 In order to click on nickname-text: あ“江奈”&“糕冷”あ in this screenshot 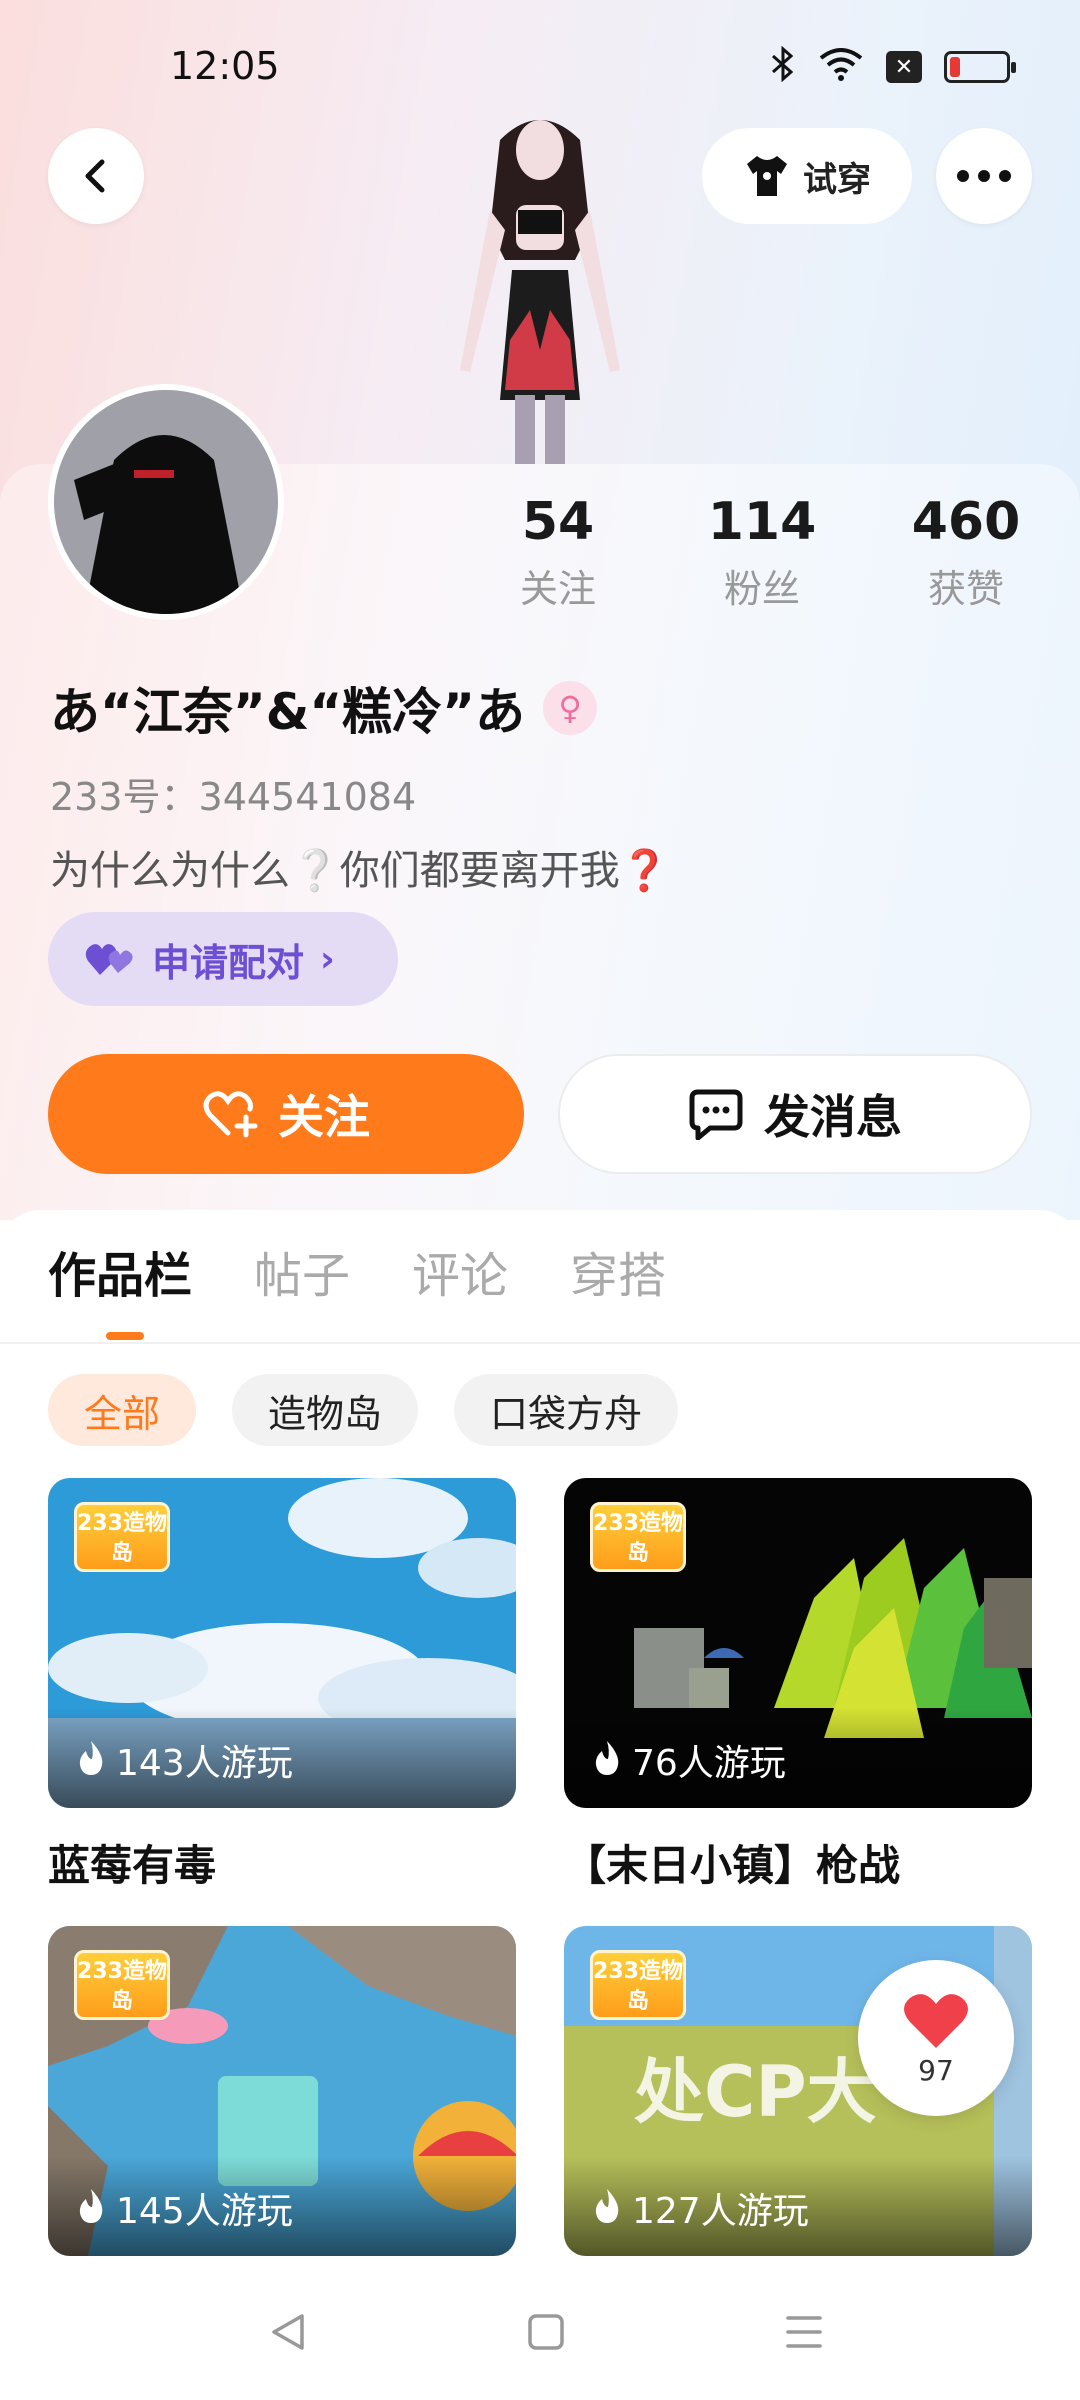, I will do `click(288, 712)`.